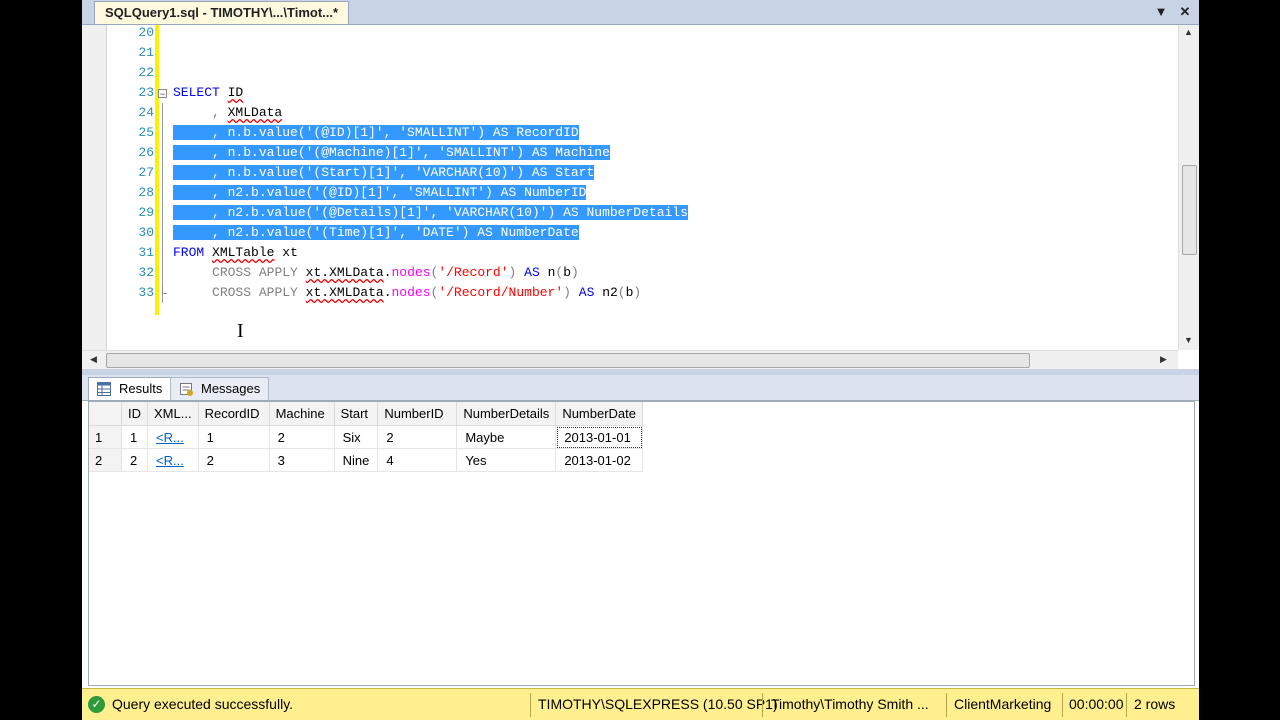  Describe the element at coordinates (1155, 704) in the screenshot. I see `status-rows: 2 rows` at that location.